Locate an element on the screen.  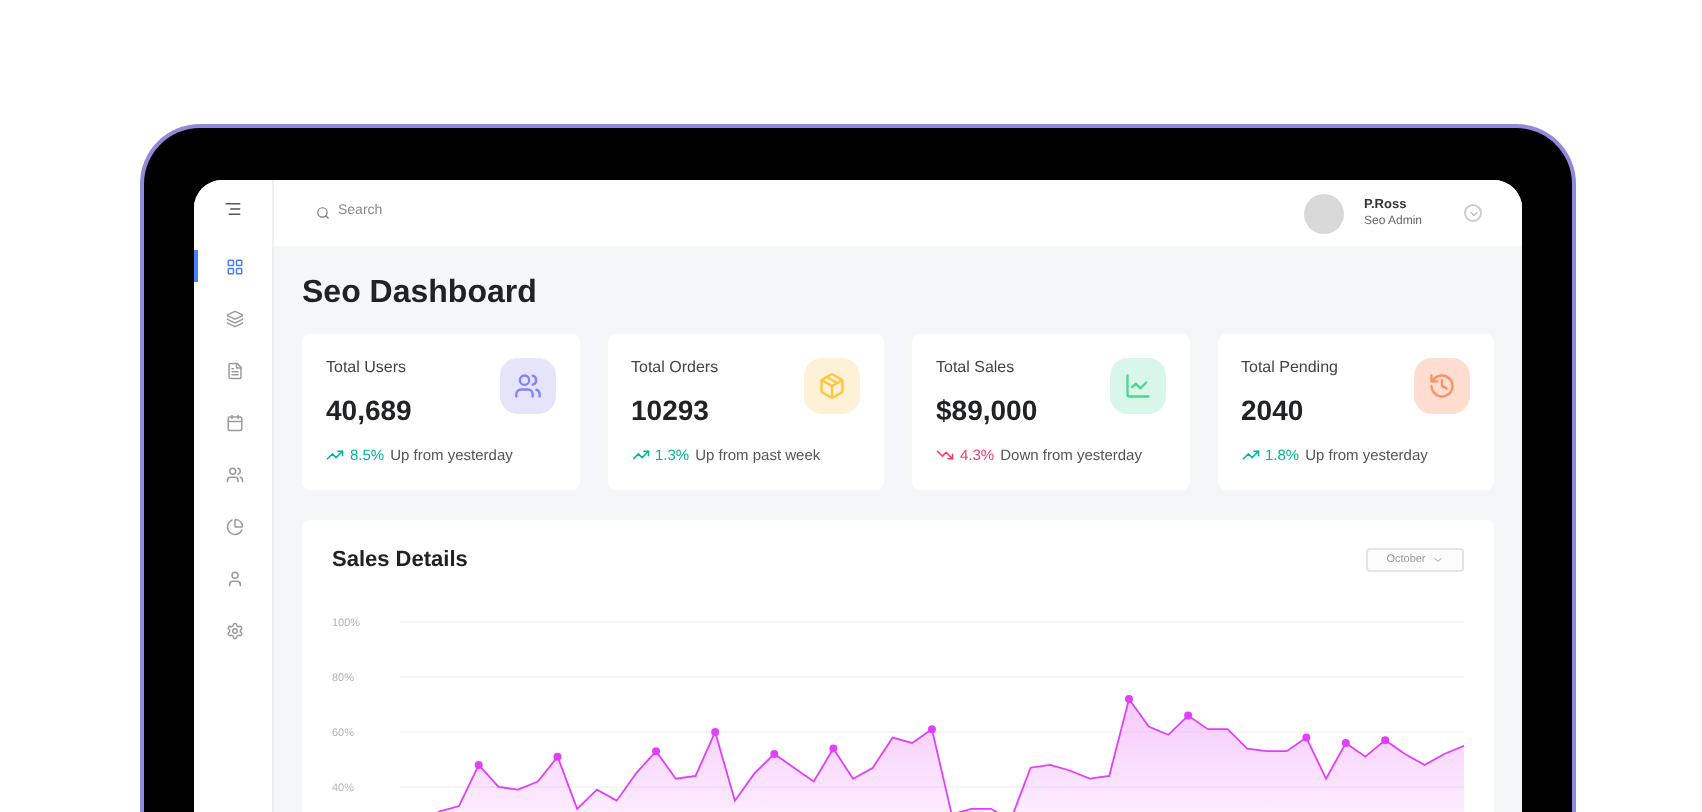
user-menu-button is located at coordinates (1473, 213).